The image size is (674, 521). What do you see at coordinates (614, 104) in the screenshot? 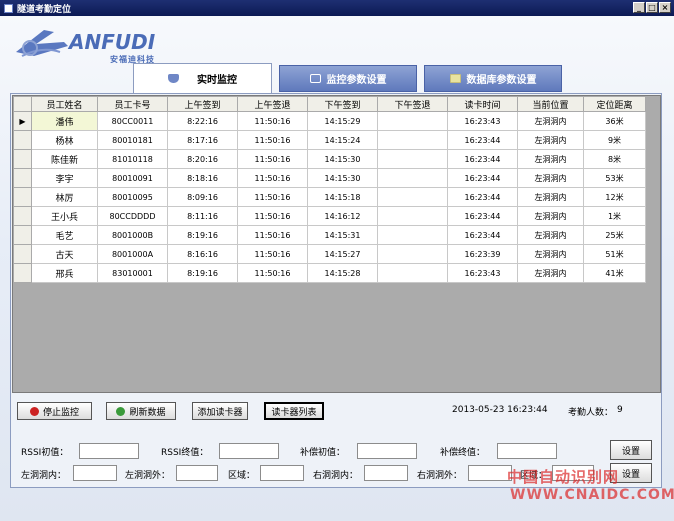
I see `column-header: 定位距离` at bounding box center [614, 104].